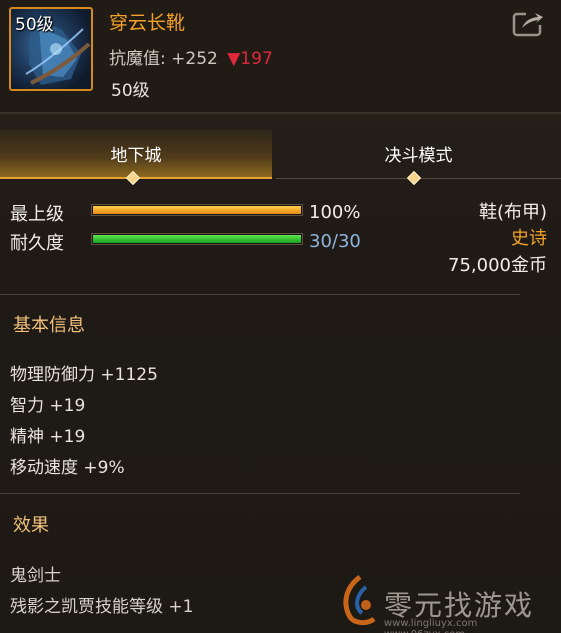  I want to click on top-level-value: 100%, so click(335, 212).